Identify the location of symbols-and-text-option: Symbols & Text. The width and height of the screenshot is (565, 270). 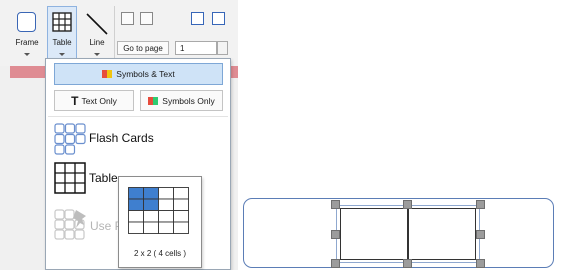
(138, 74).